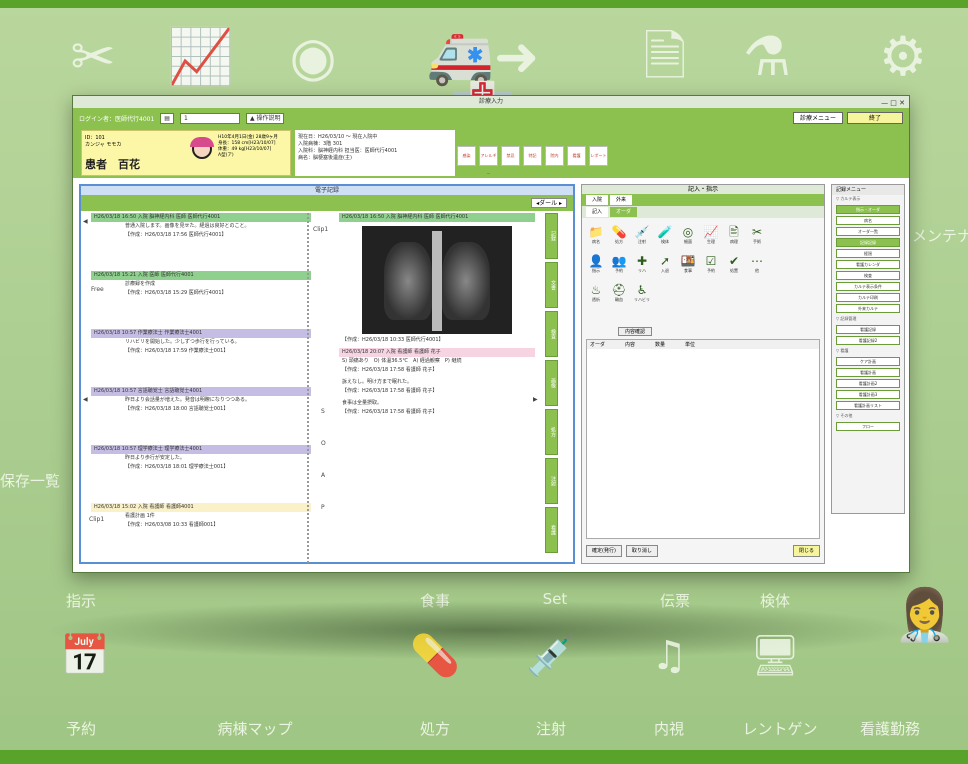 The height and width of the screenshot is (764, 968). Describe the element at coordinates (551, 481) in the screenshot. I see `vertical-tab: 注射` at that location.